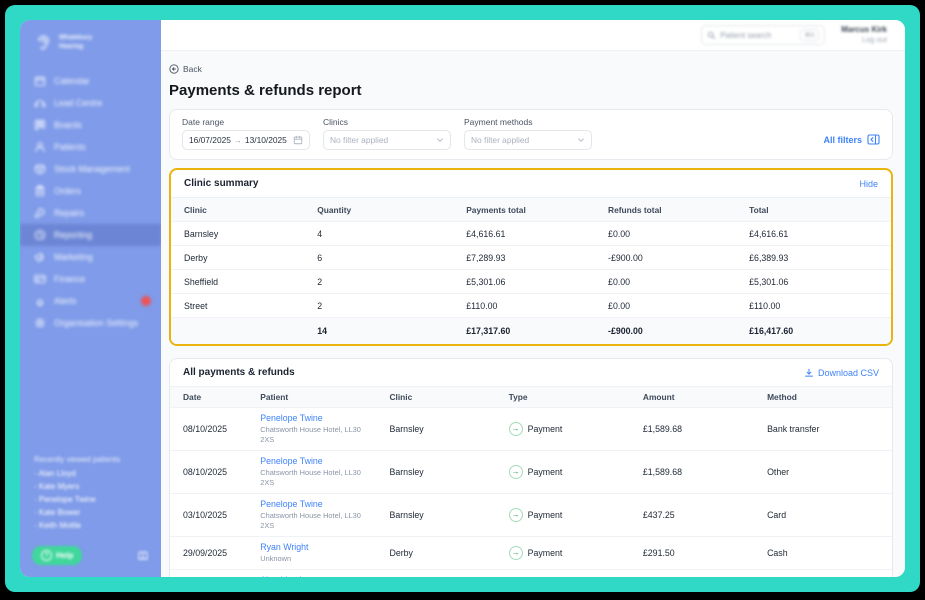 The height and width of the screenshot is (600, 925). Describe the element at coordinates (662, 428) in the screenshot. I see `payment-amount: £1,589.68` at that location.